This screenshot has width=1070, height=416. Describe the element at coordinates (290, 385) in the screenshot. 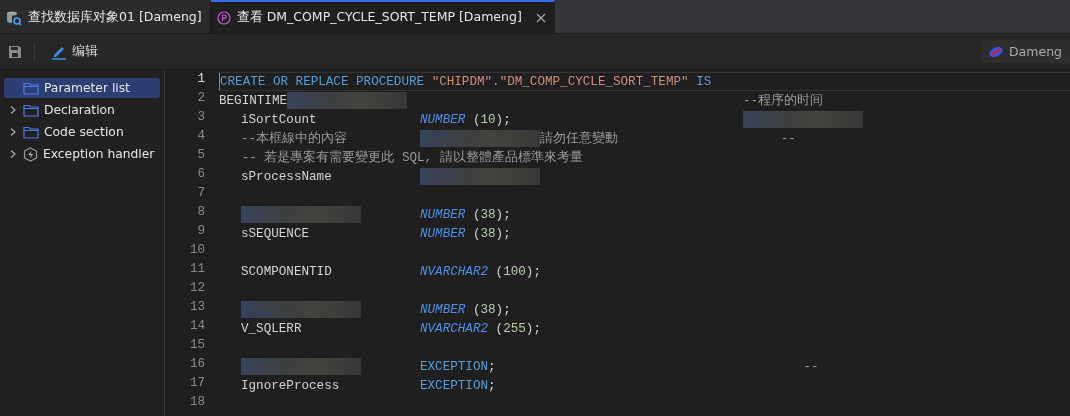

I see `code-token: IgnoreProcess` at that location.